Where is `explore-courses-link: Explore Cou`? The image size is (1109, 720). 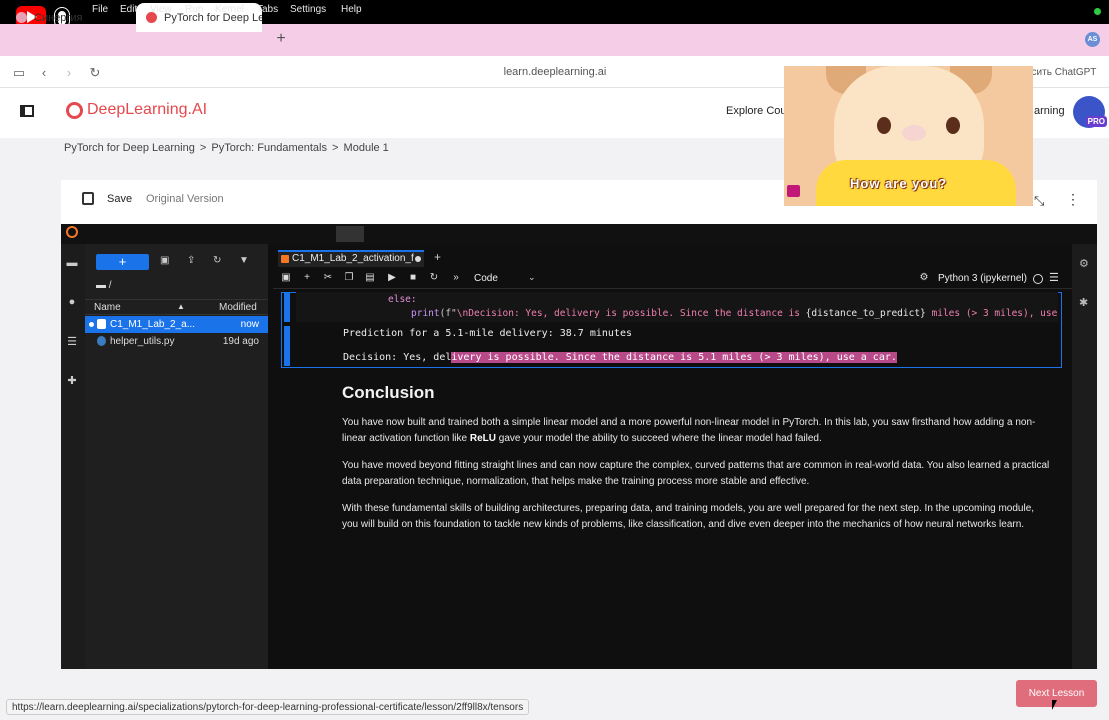 explore-courses-link: Explore Cou is located at coordinates (756, 111).